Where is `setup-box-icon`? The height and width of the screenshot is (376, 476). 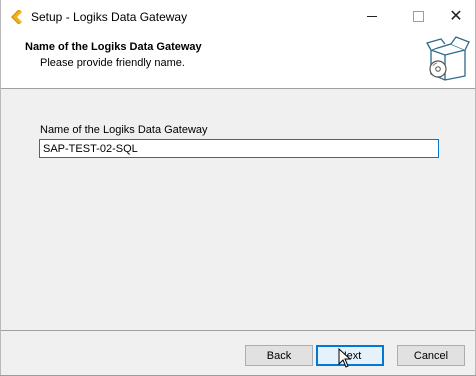
setup-box-icon is located at coordinates (448, 58).